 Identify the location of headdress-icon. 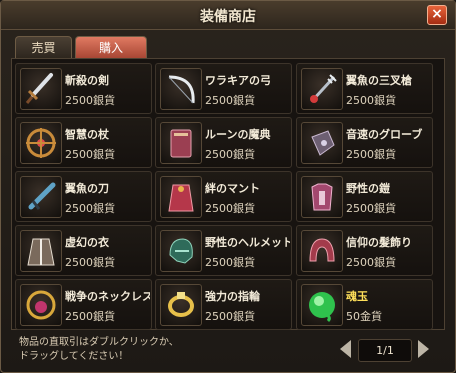
(322, 251).